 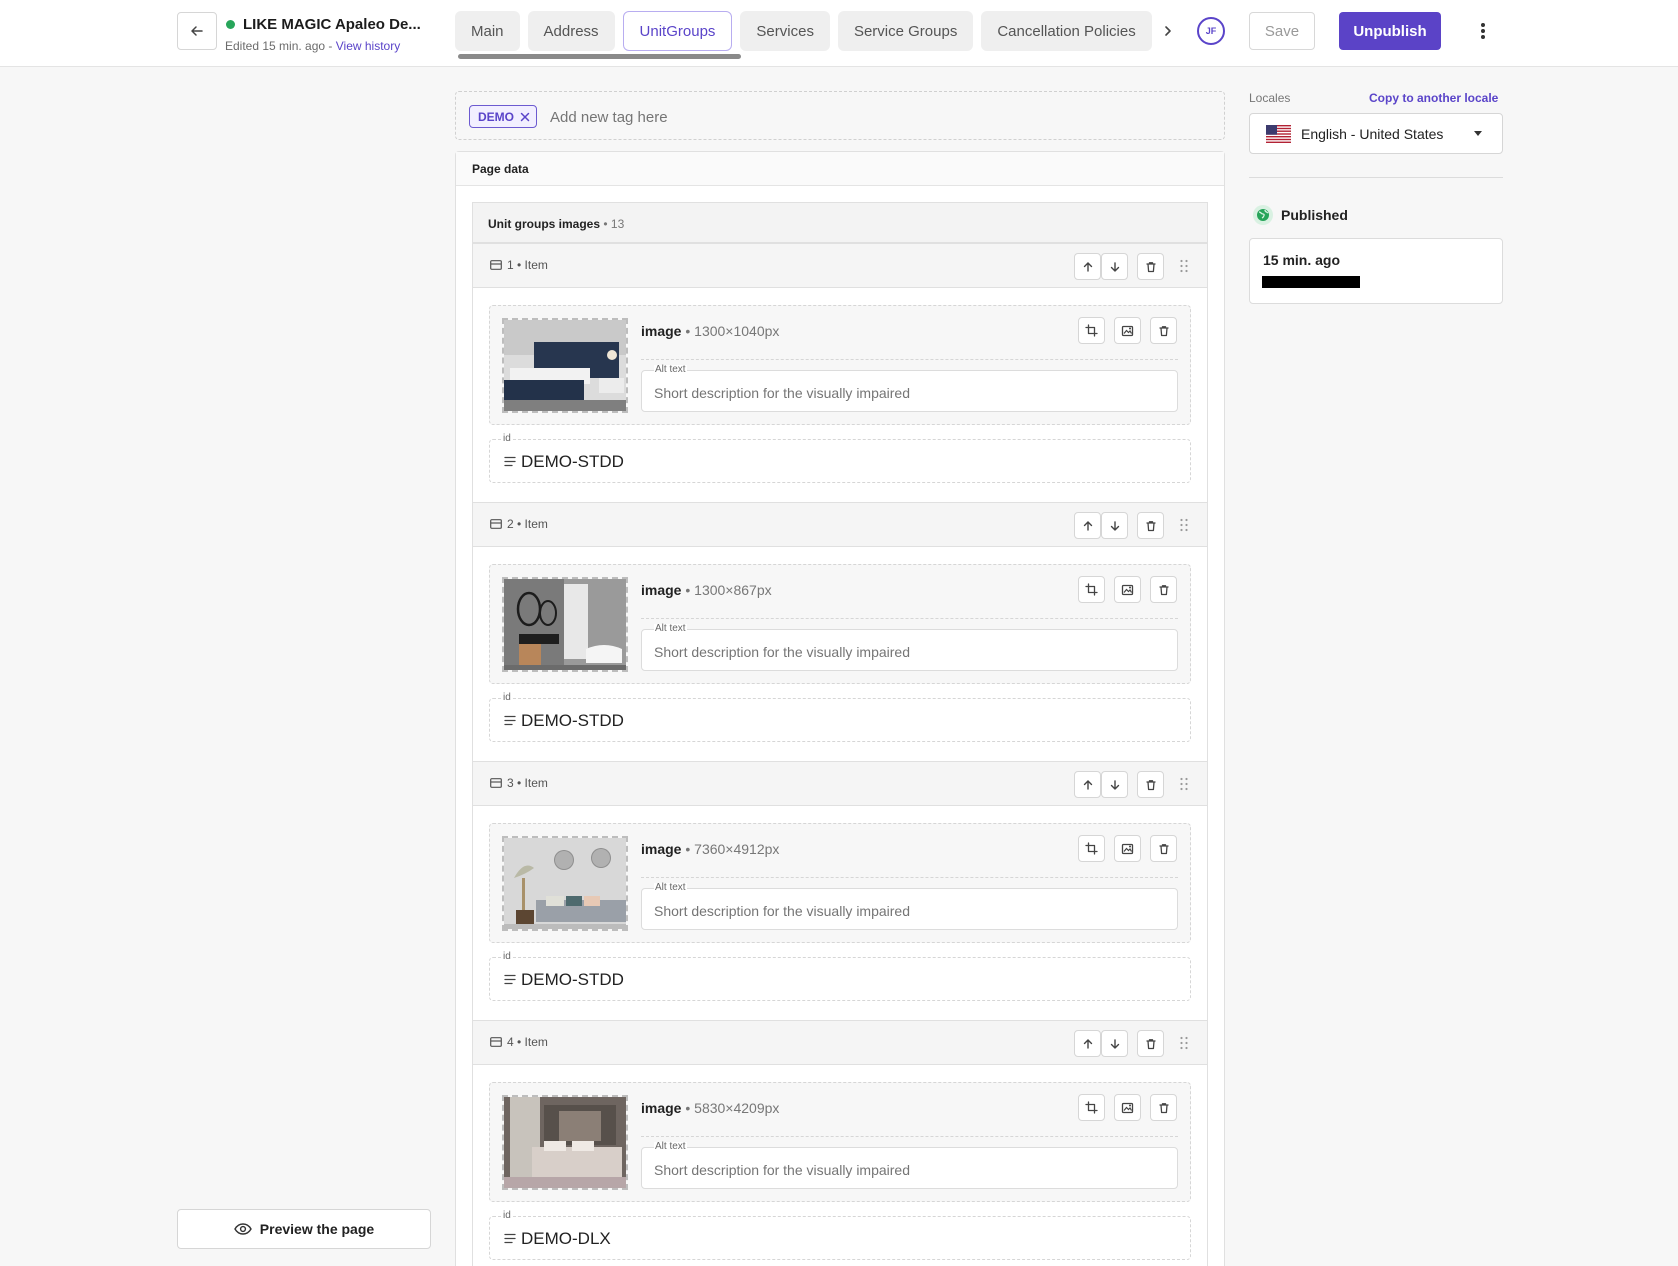 I want to click on unpublish-button: Unpublish, so click(x=1390, y=31).